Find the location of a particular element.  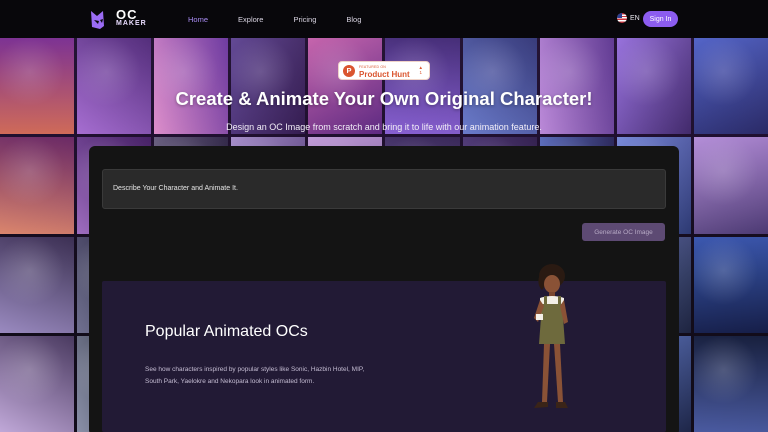

character-prompt-input: Describe Your Character and Animate It. is located at coordinates (384, 189).